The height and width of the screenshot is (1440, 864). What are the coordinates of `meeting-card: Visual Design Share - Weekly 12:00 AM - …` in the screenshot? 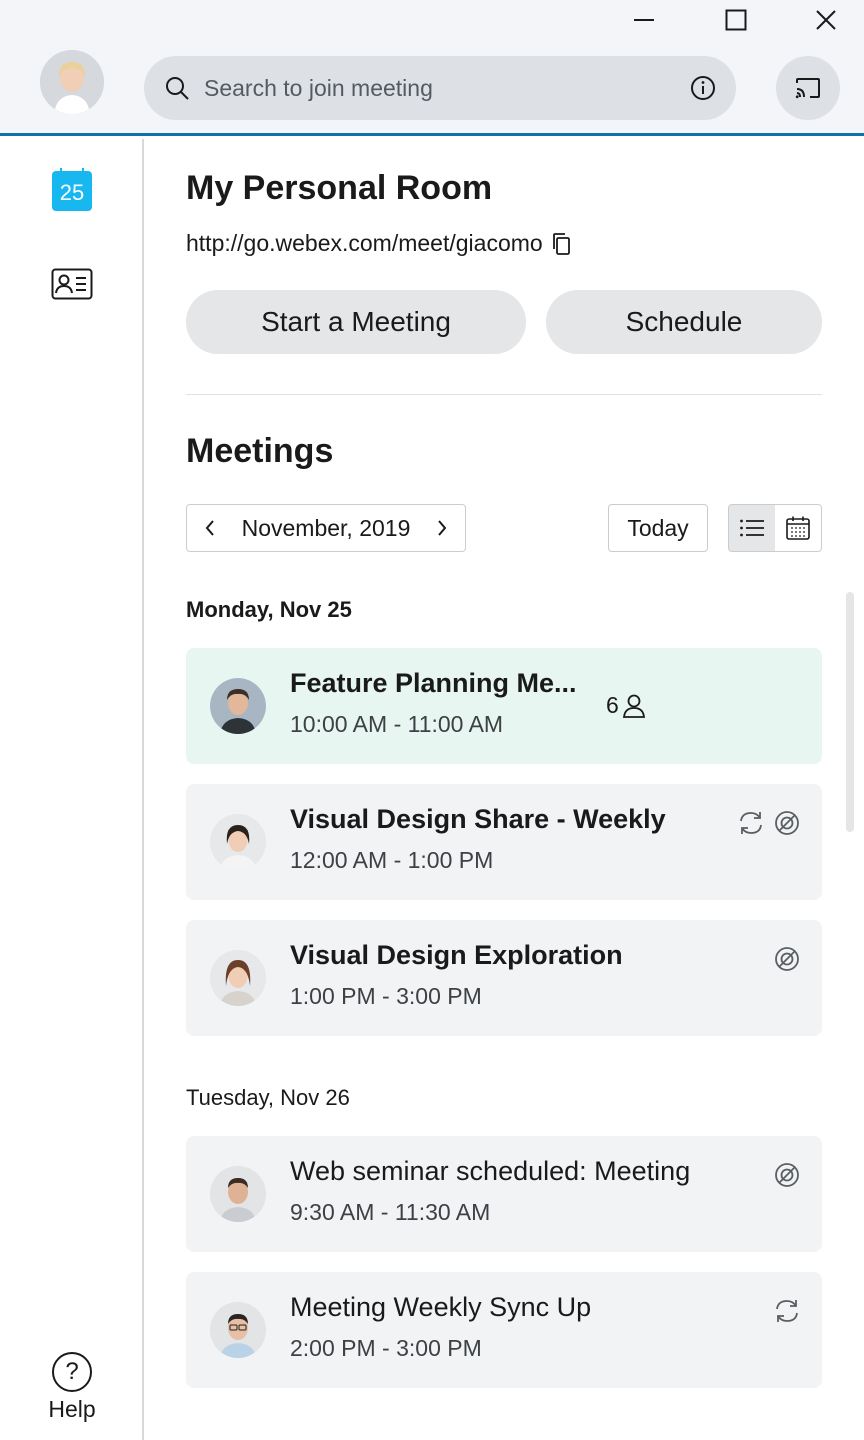 It's located at (504, 842).